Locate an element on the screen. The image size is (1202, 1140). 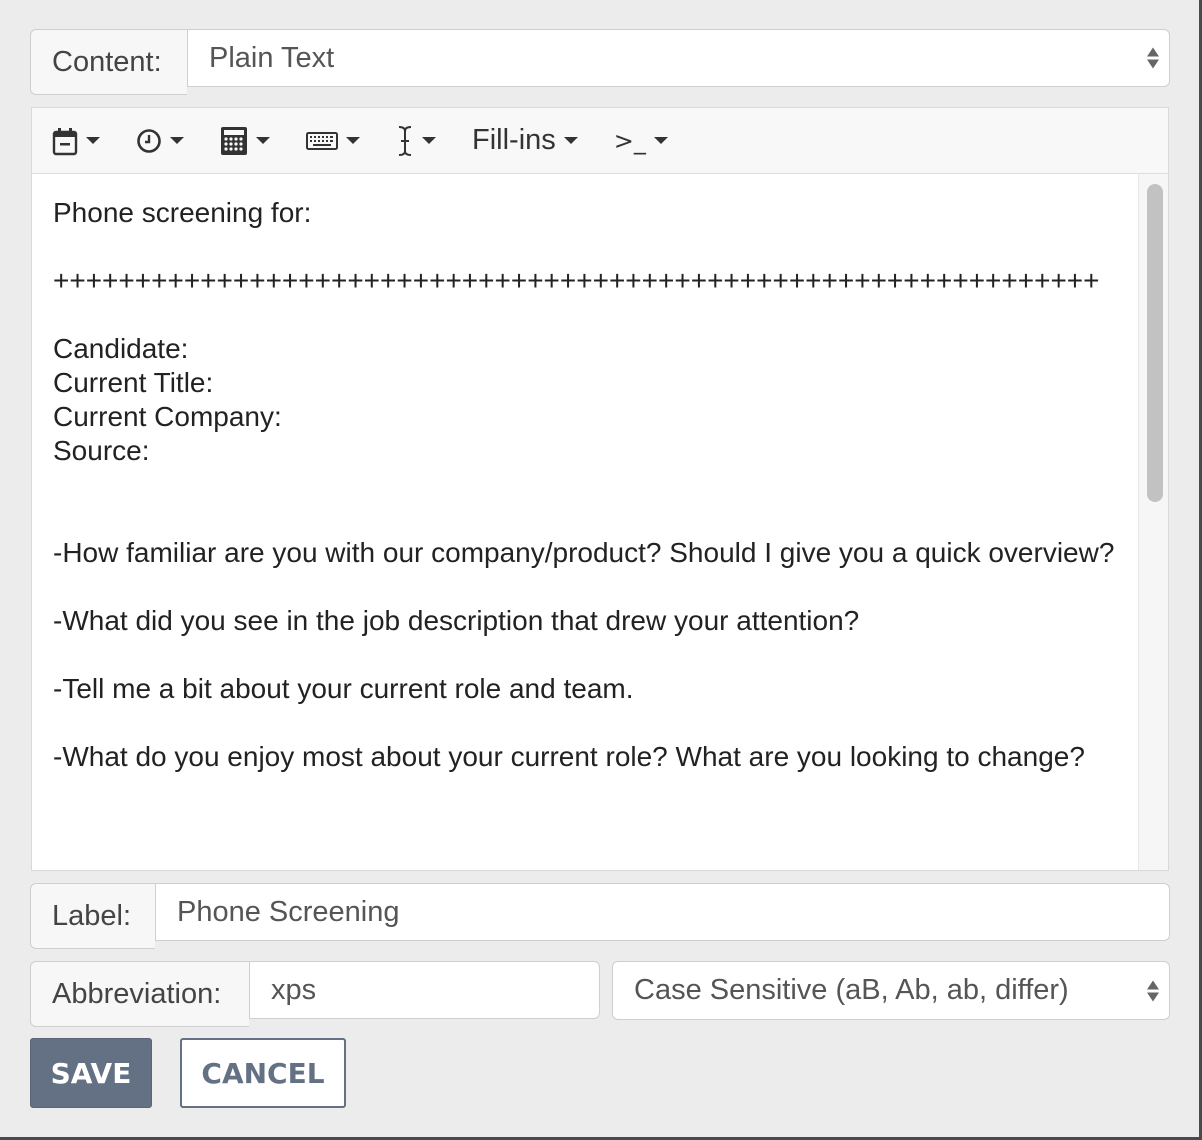
insert-time-button is located at coordinates (160, 141).